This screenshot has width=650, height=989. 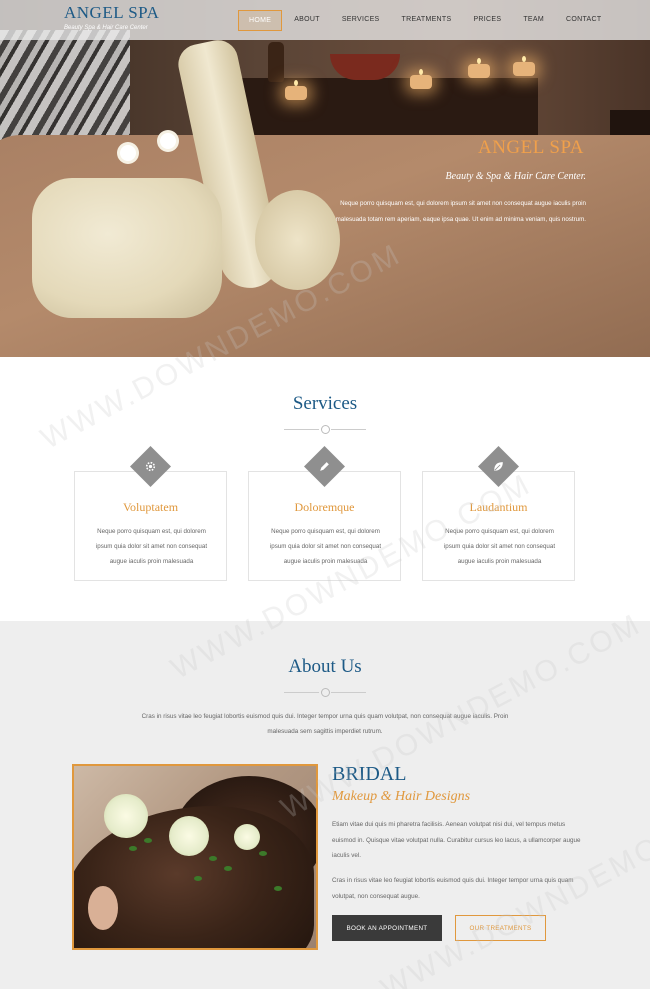 I want to click on services-title: Services, so click(x=325, y=403).